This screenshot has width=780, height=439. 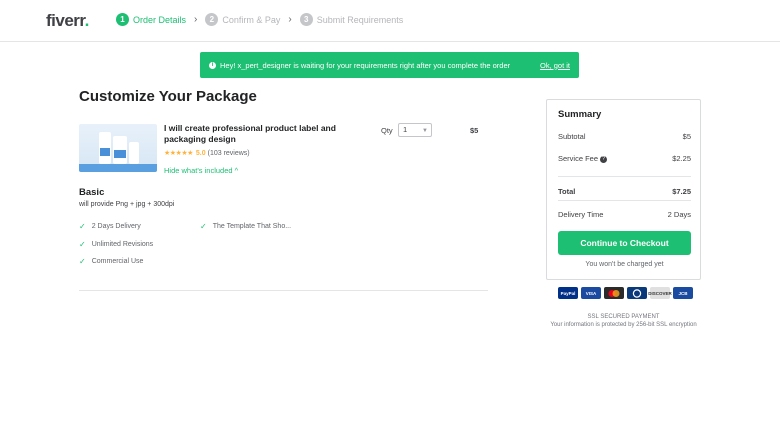 What do you see at coordinates (387, 130) in the screenshot?
I see `qty-label: Qty` at bounding box center [387, 130].